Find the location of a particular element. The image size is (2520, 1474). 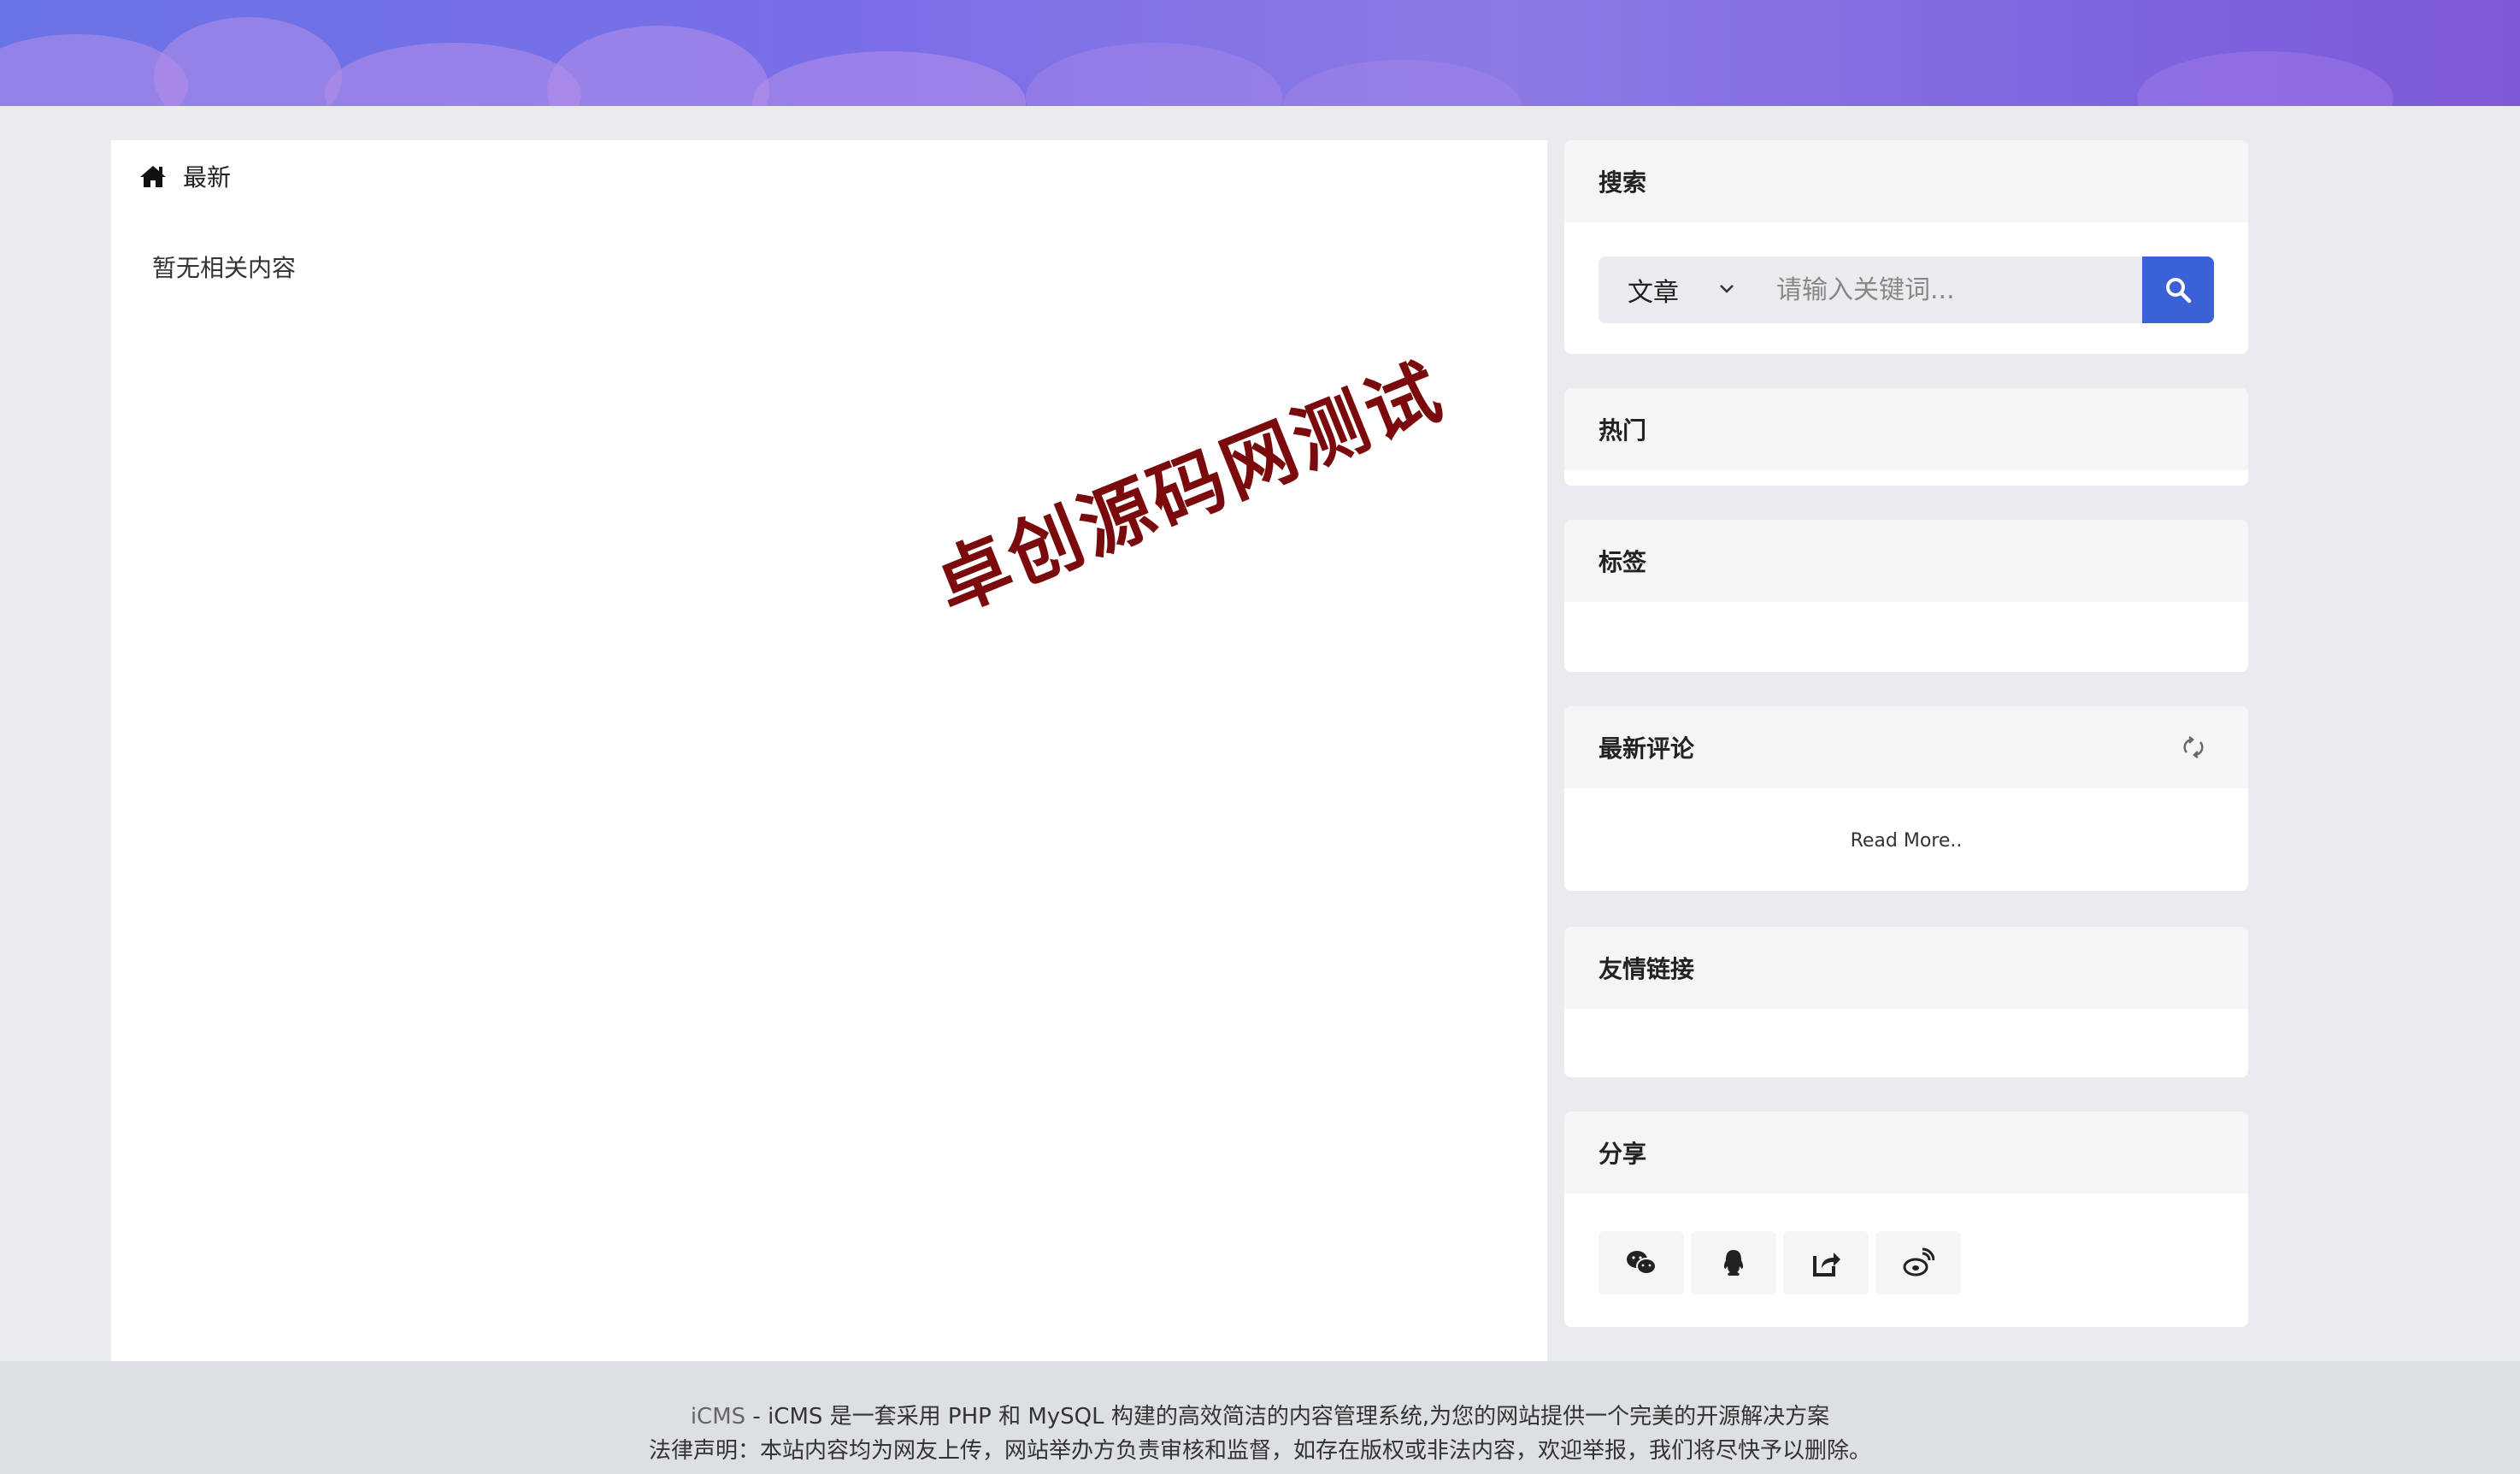

share-wechat-button is located at coordinates (1641, 1262).